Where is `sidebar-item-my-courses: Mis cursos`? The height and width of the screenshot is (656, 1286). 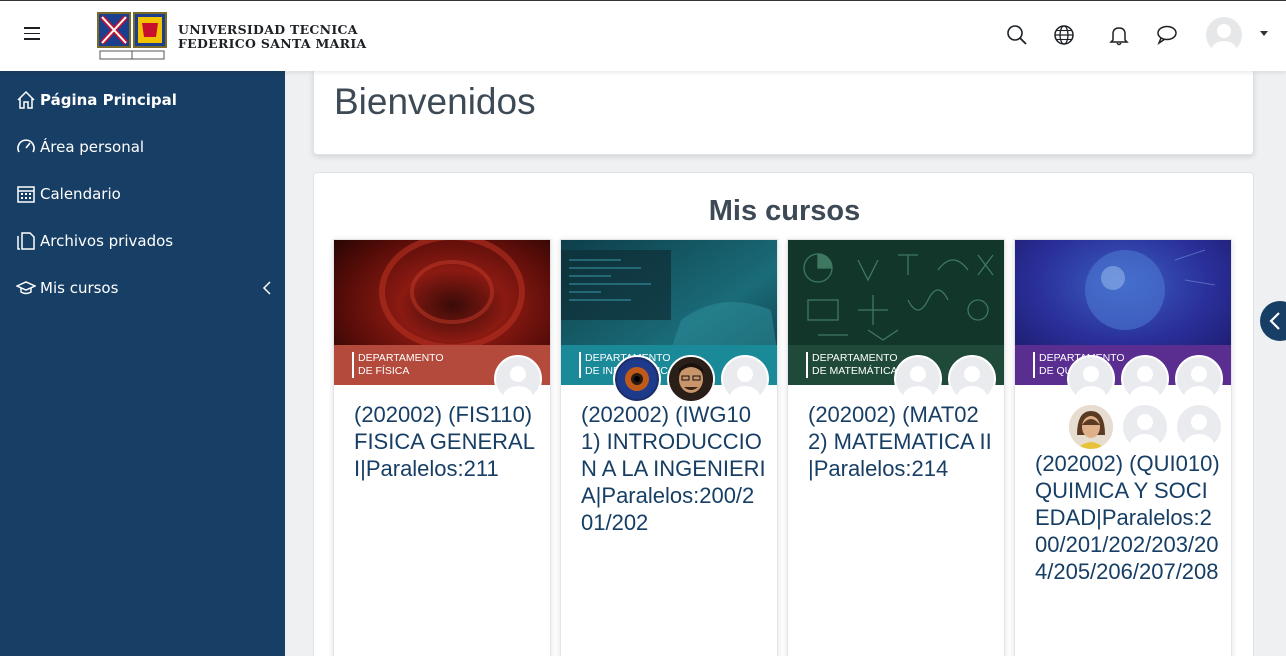 sidebar-item-my-courses: Mis cursos is located at coordinates (146, 288).